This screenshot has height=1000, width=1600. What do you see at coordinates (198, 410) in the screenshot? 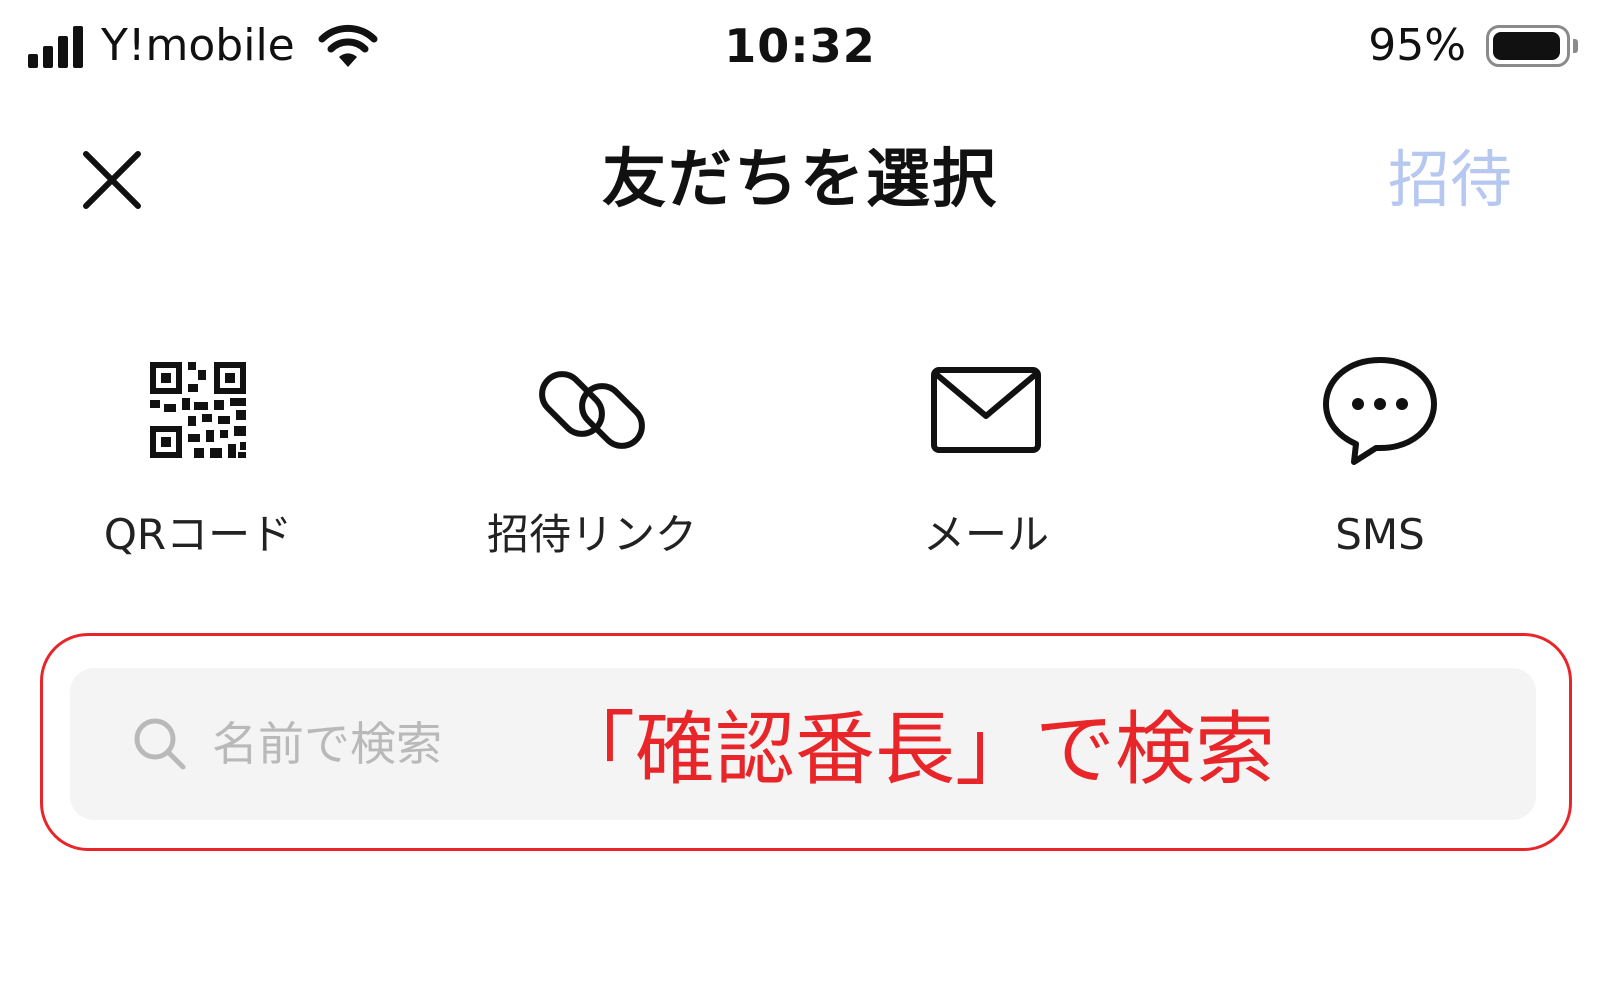
I see `qr-code-icon` at bounding box center [198, 410].